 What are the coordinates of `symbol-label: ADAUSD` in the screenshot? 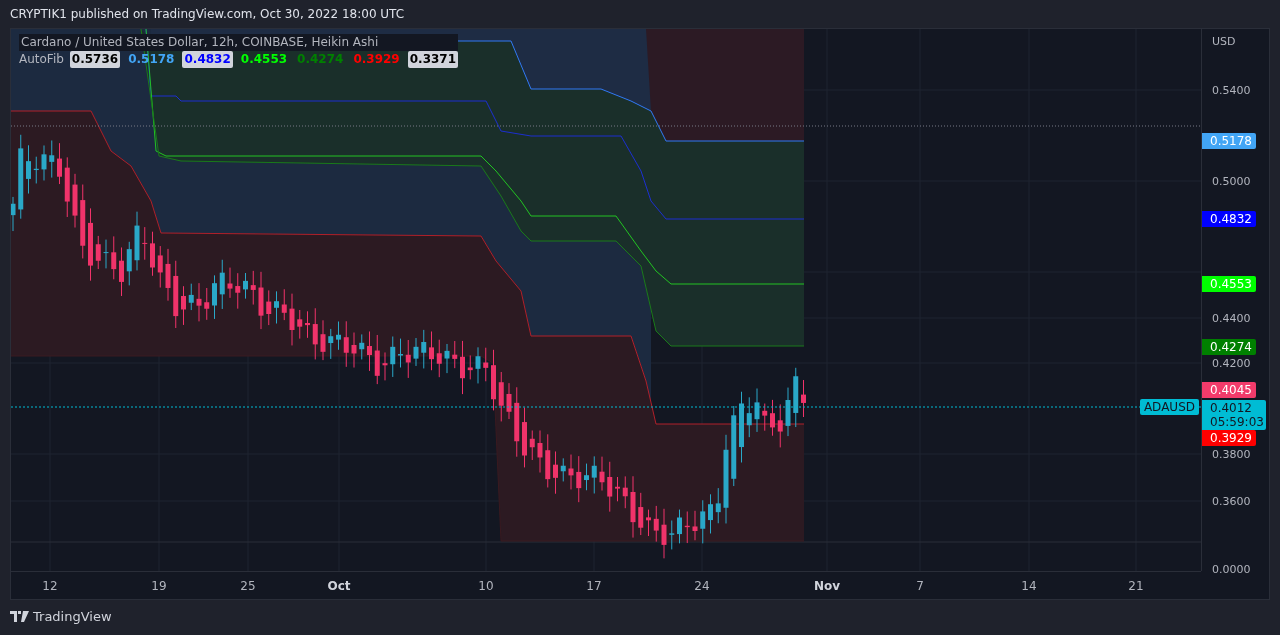 It's located at (1169, 407).